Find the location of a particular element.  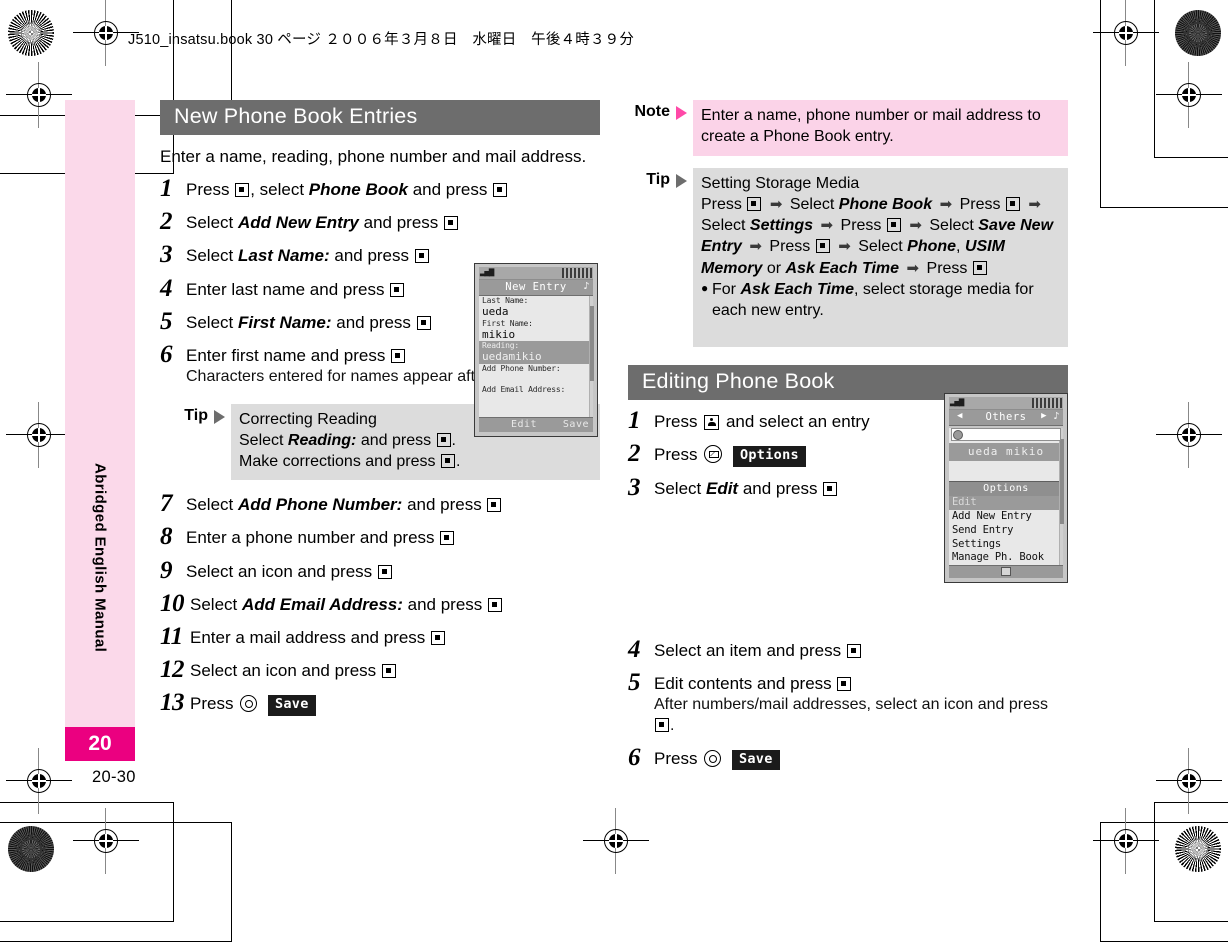

step-11: 11 Enter a mail address and press is located at coordinates (380, 636).